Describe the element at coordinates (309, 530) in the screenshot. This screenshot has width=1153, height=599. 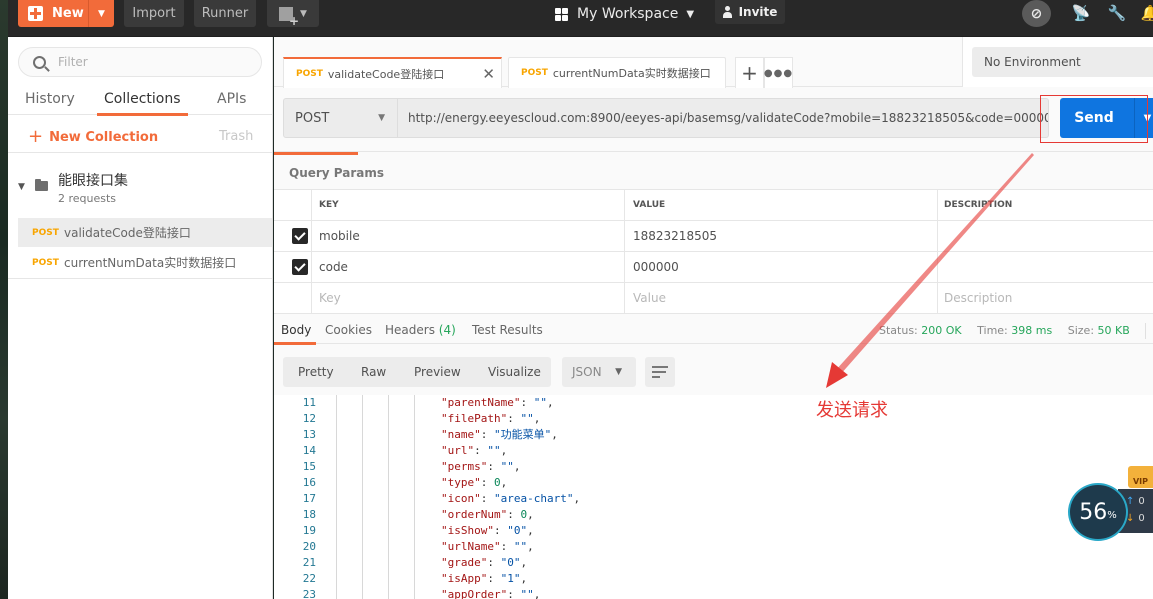
I see `line-number: 19` at that location.